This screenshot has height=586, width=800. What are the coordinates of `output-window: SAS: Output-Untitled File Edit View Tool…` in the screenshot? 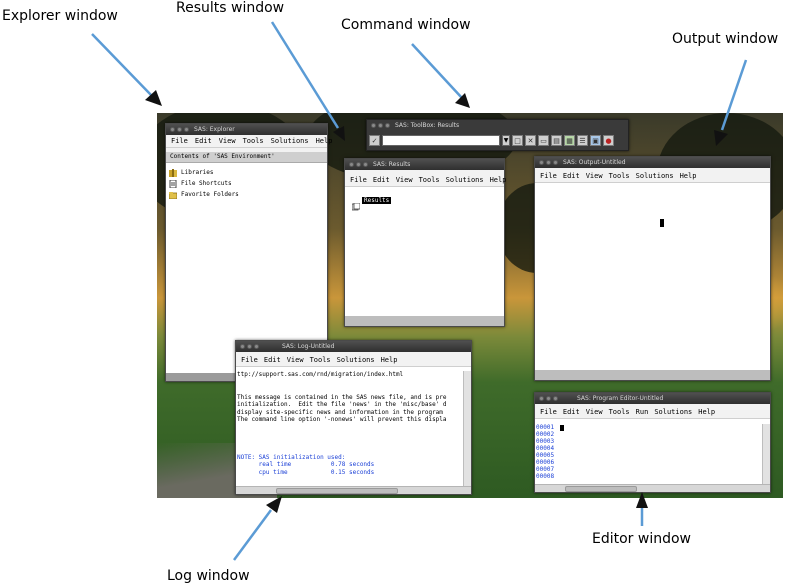 It's located at (652, 268).